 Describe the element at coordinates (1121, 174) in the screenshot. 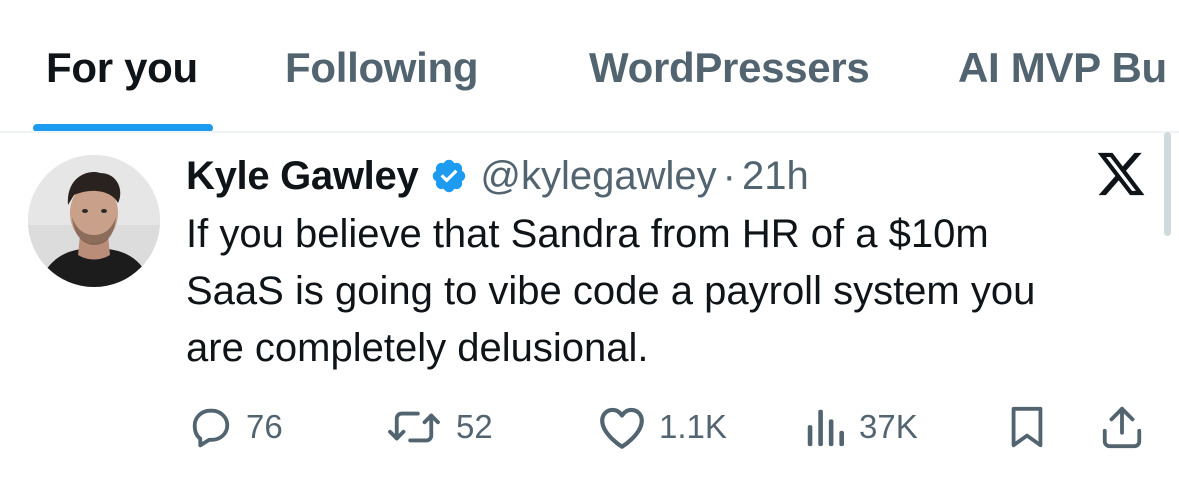

I see `x-logo-icon` at that location.